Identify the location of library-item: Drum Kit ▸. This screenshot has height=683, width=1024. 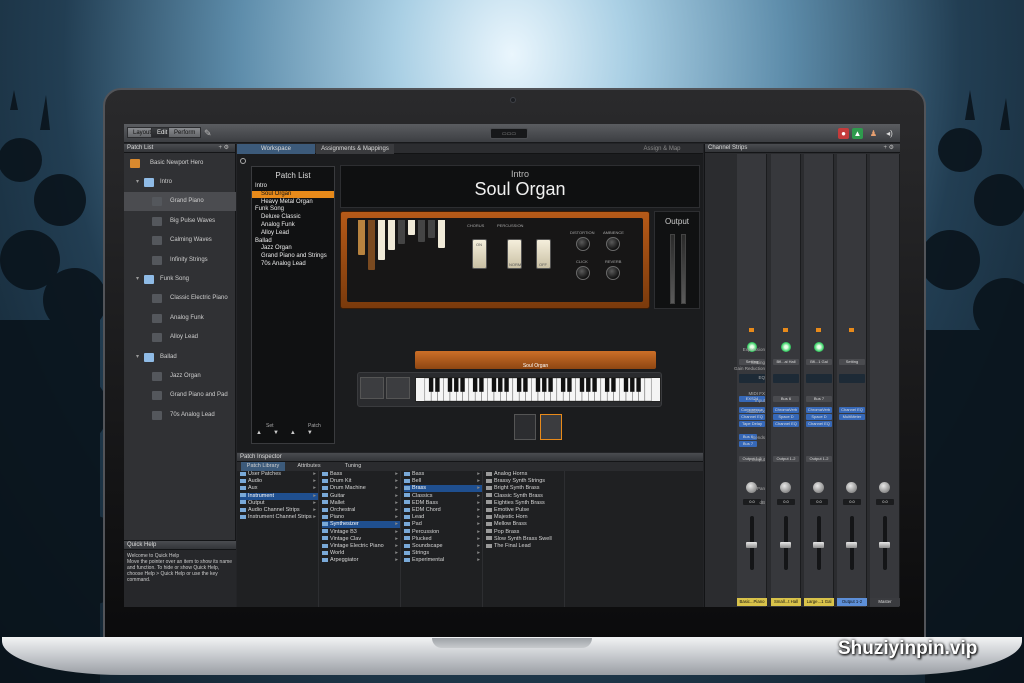
(361, 481).